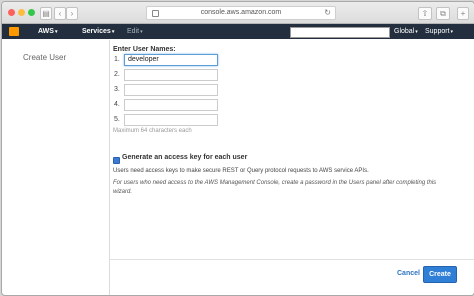 The height and width of the screenshot is (296, 474). What do you see at coordinates (117, 119) in the screenshot?
I see `row-number: 5.` at bounding box center [117, 119].